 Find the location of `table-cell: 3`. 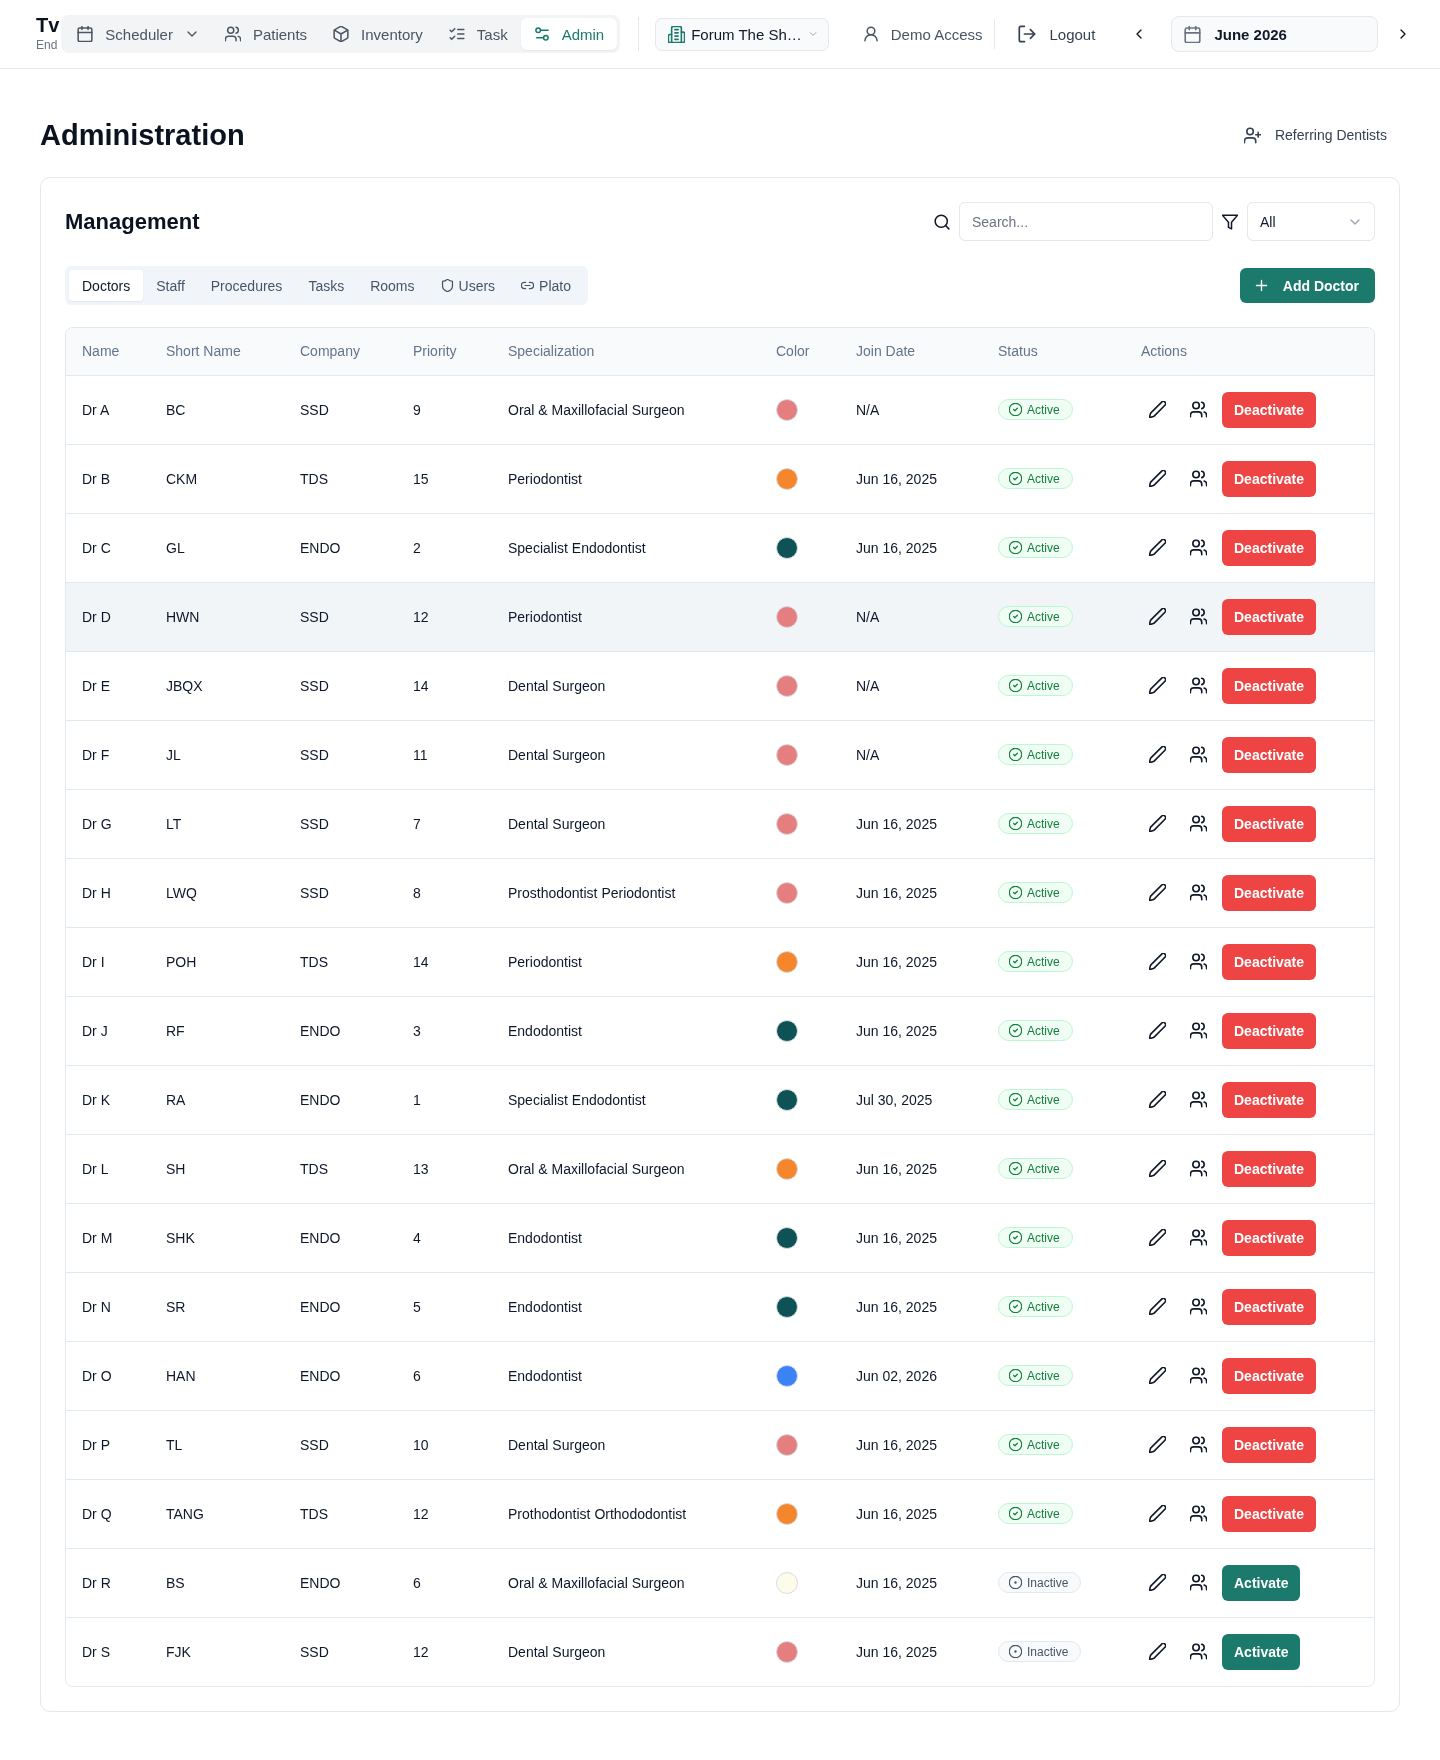

table-cell: 3 is located at coordinates (444, 1030).